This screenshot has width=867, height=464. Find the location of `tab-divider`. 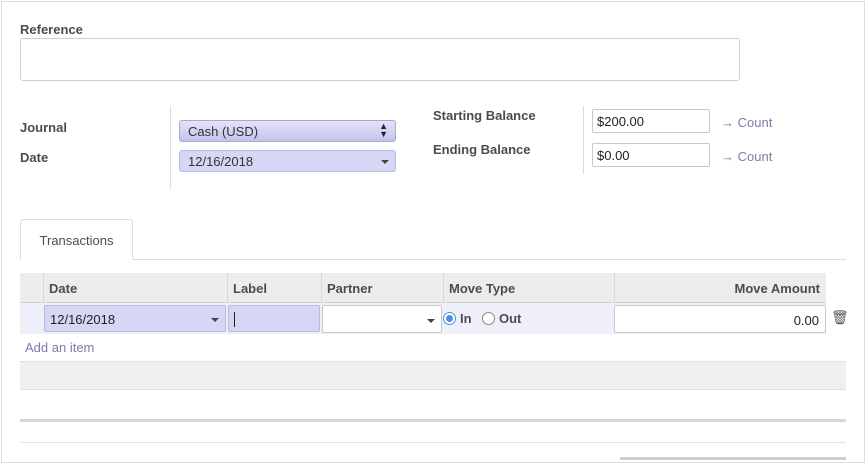

tab-divider is located at coordinates (433, 259).